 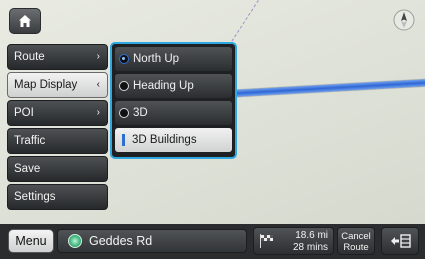 What do you see at coordinates (121, 241) in the screenshot?
I see `street-name: Geddes Rd` at bounding box center [121, 241].